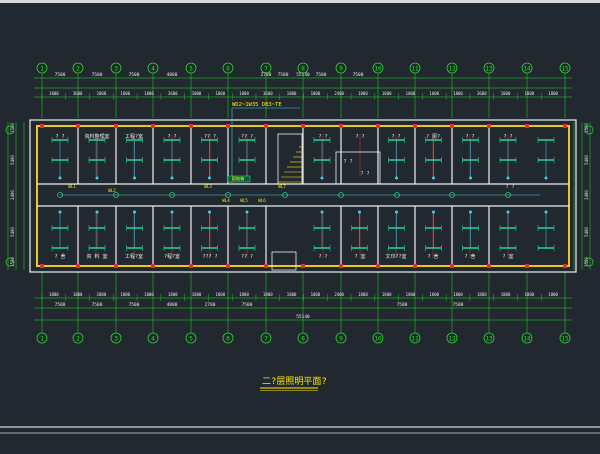  What do you see at coordinates (586, 128) in the screenshot?
I see `dim-text-right: 1500` at bounding box center [586, 128].